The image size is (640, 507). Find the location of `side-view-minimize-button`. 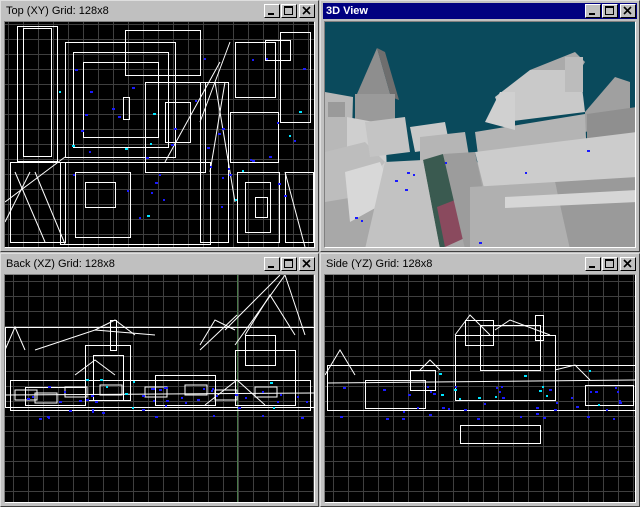

side-view-minimize-button is located at coordinates (593, 264).